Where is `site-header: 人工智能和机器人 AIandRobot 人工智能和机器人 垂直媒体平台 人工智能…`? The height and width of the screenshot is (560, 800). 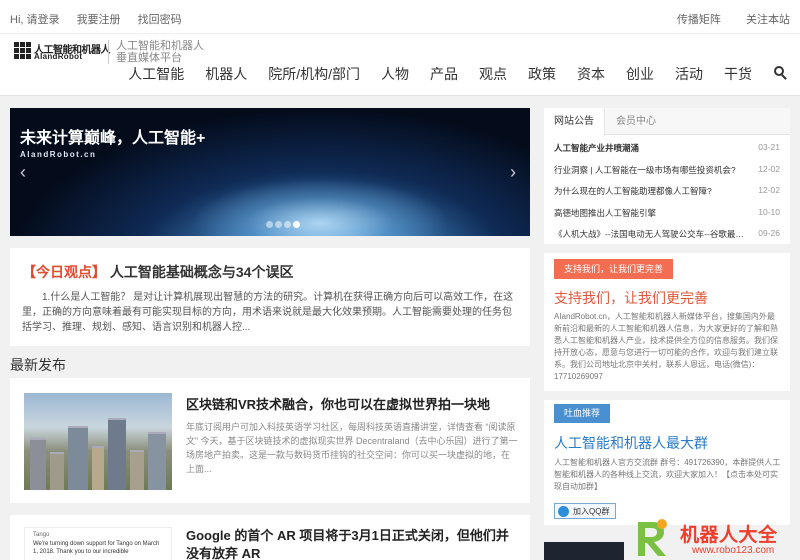 site-header: 人工智能和机器人 AIandRobot 人工智能和机器人 垂直媒体平台 人工智能… is located at coordinates (400, 65).